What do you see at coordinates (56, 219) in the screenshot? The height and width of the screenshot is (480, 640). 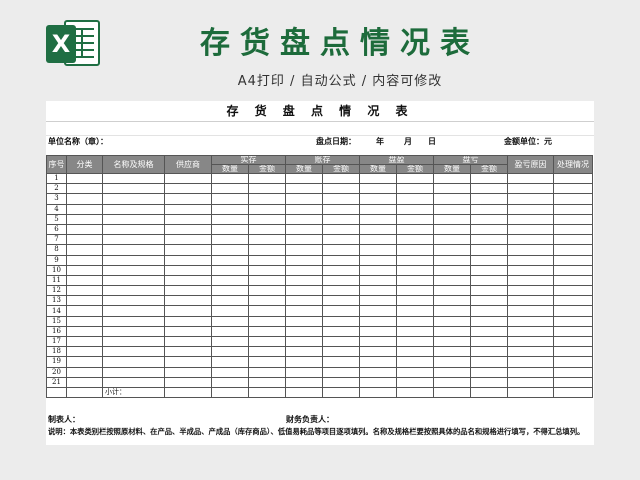 I see `row-number-cell: 5` at bounding box center [56, 219].